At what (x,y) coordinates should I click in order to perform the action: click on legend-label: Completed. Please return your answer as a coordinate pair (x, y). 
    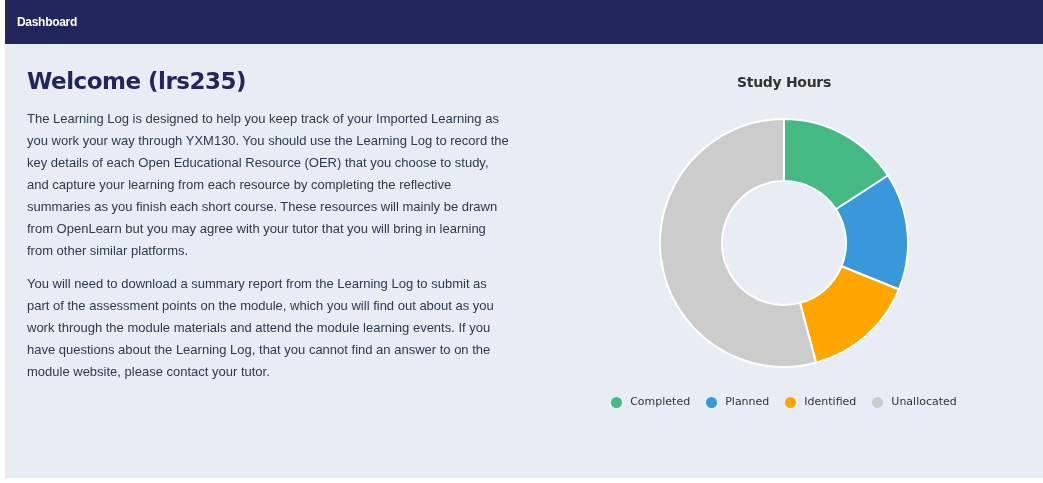
    Looking at the image, I should click on (660, 402).